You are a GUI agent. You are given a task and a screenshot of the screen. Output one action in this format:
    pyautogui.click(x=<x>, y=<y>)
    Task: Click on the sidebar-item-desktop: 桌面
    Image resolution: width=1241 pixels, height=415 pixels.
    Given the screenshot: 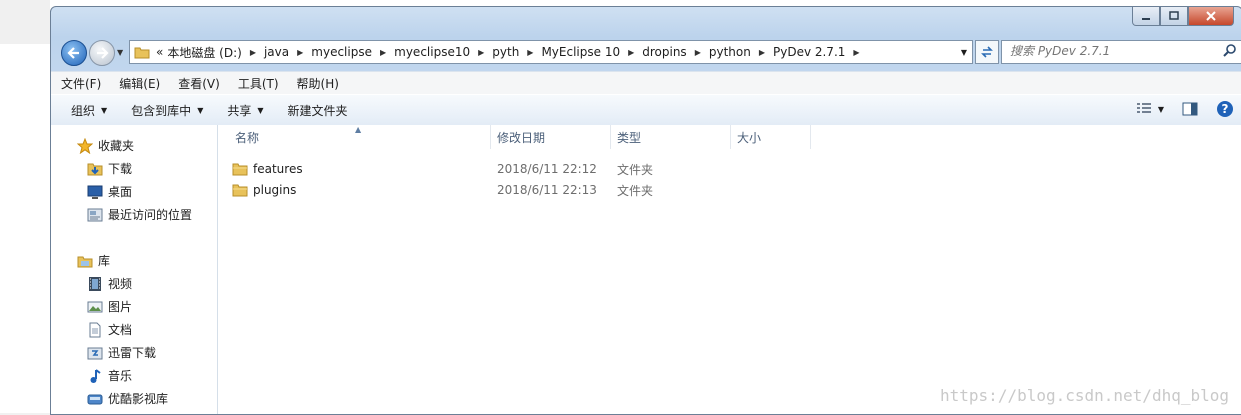 What is the action you would take?
    pyautogui.click(x=109, y=191)
    